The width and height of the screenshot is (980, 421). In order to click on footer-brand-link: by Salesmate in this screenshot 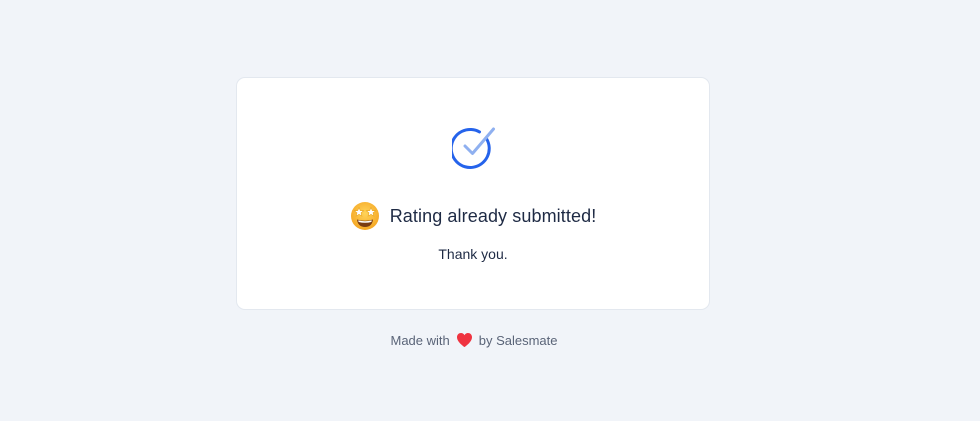, I will do `click(518, 340)`.